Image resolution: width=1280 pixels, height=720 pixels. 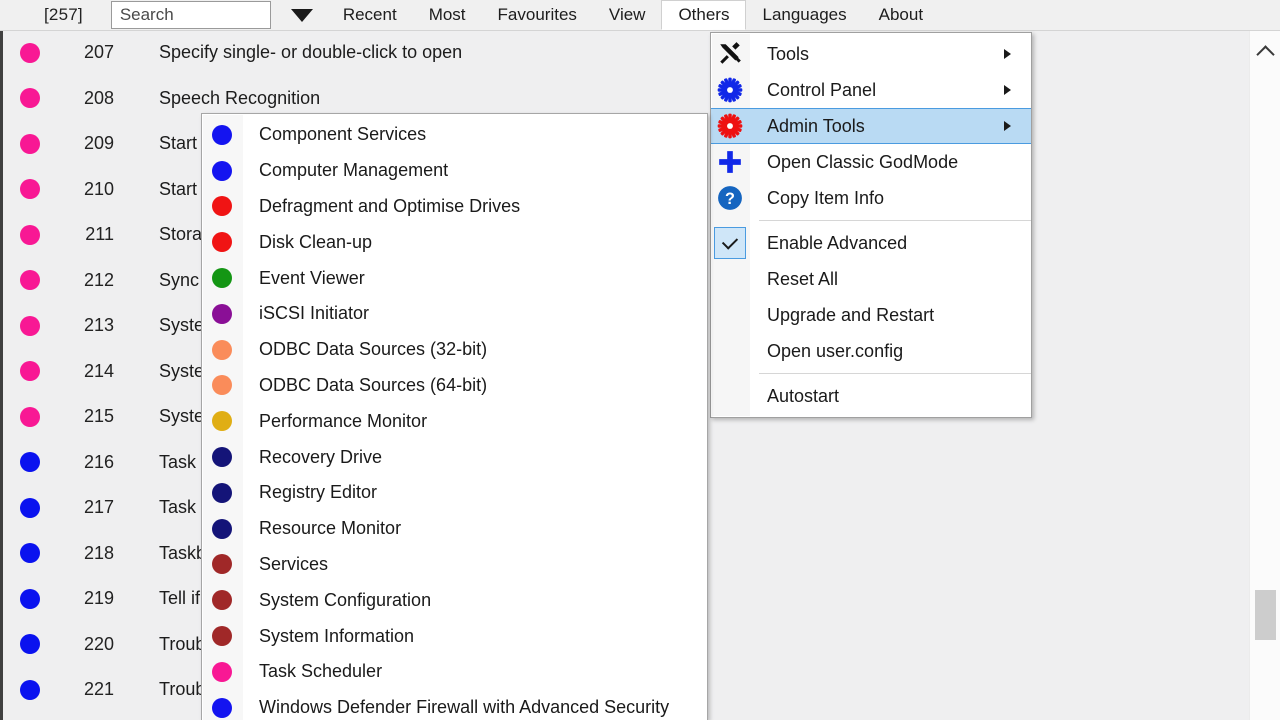 What do you see at coordinates (454, 672) in the screenshot?
I see `submenu-item-task-scheduler: Task Scheduler` at bounding box center [454, 672].